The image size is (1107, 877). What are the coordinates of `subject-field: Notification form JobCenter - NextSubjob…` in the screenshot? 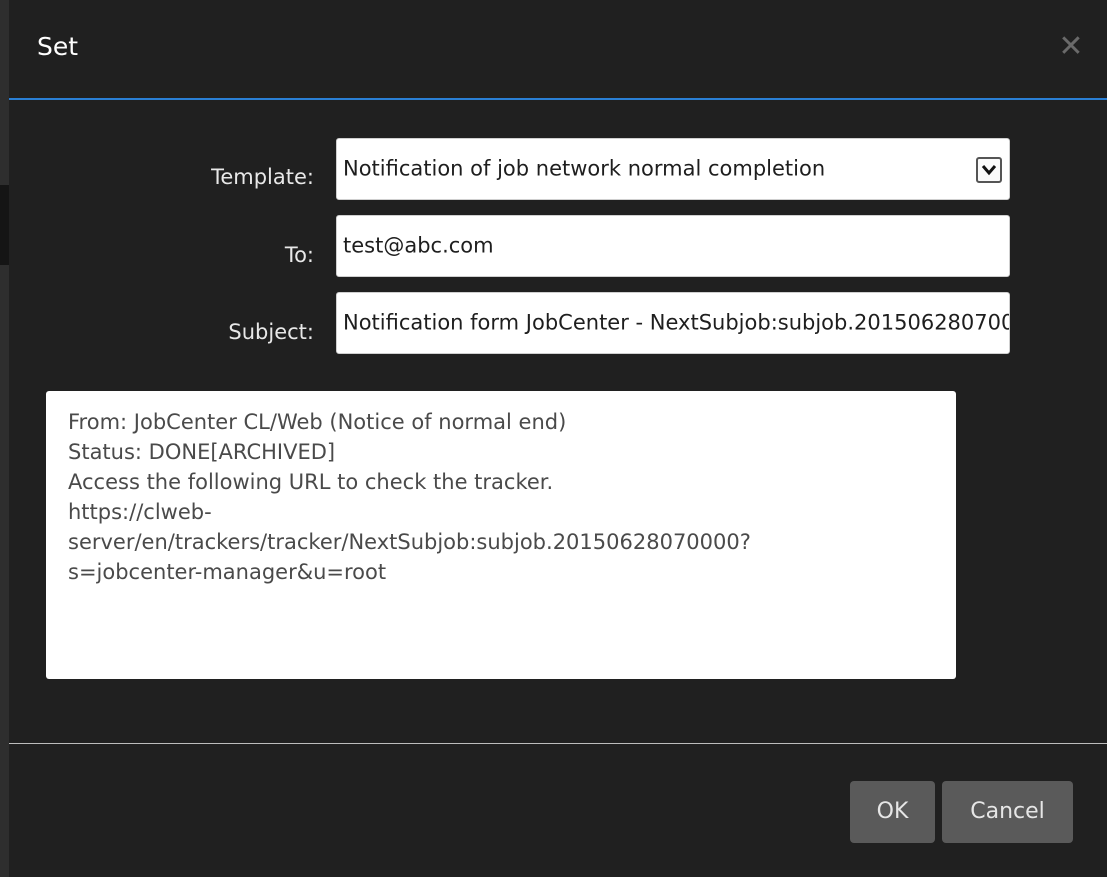 It's located at (673, 323).